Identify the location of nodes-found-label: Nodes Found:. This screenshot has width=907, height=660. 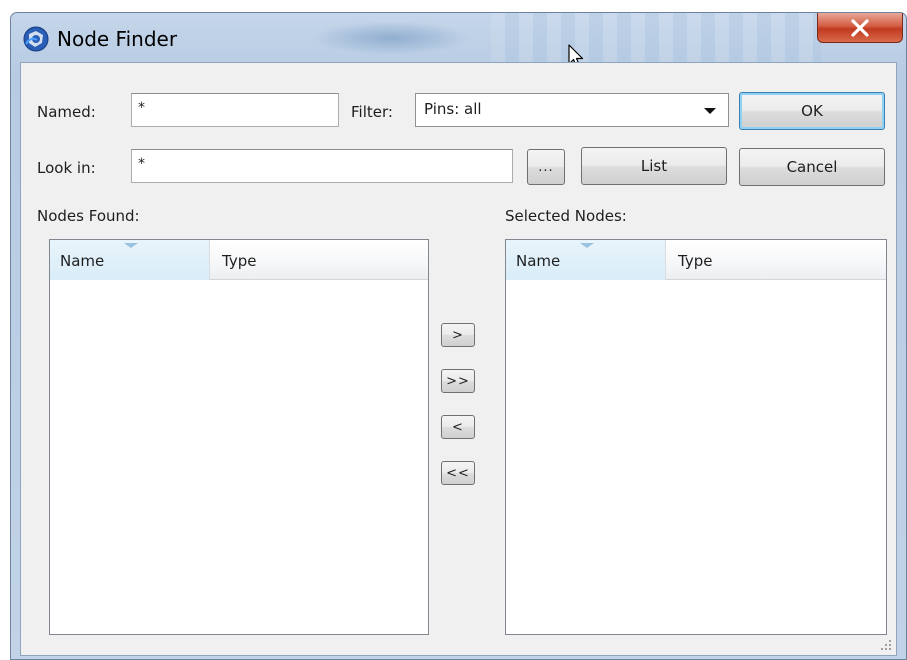
(88, 216).